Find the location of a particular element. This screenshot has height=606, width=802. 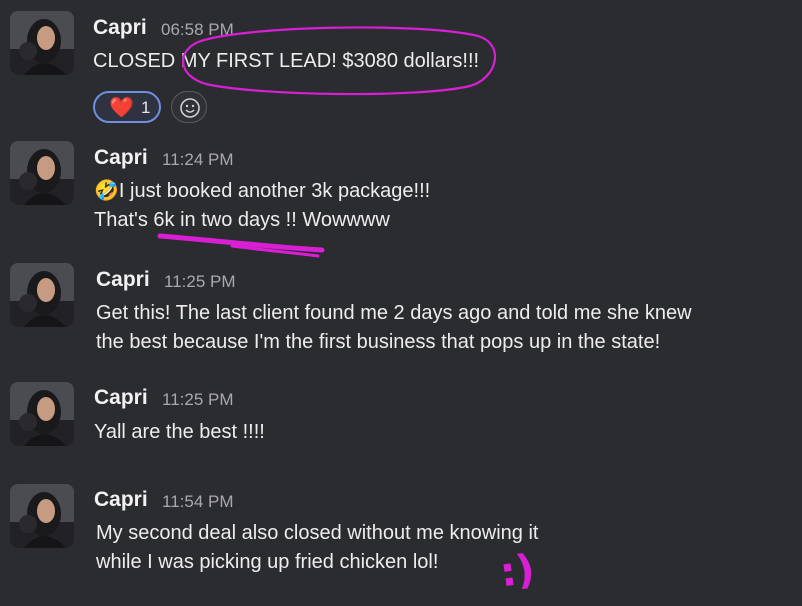

timestamp: 06:58 PM is located at coordinates (197, 29).